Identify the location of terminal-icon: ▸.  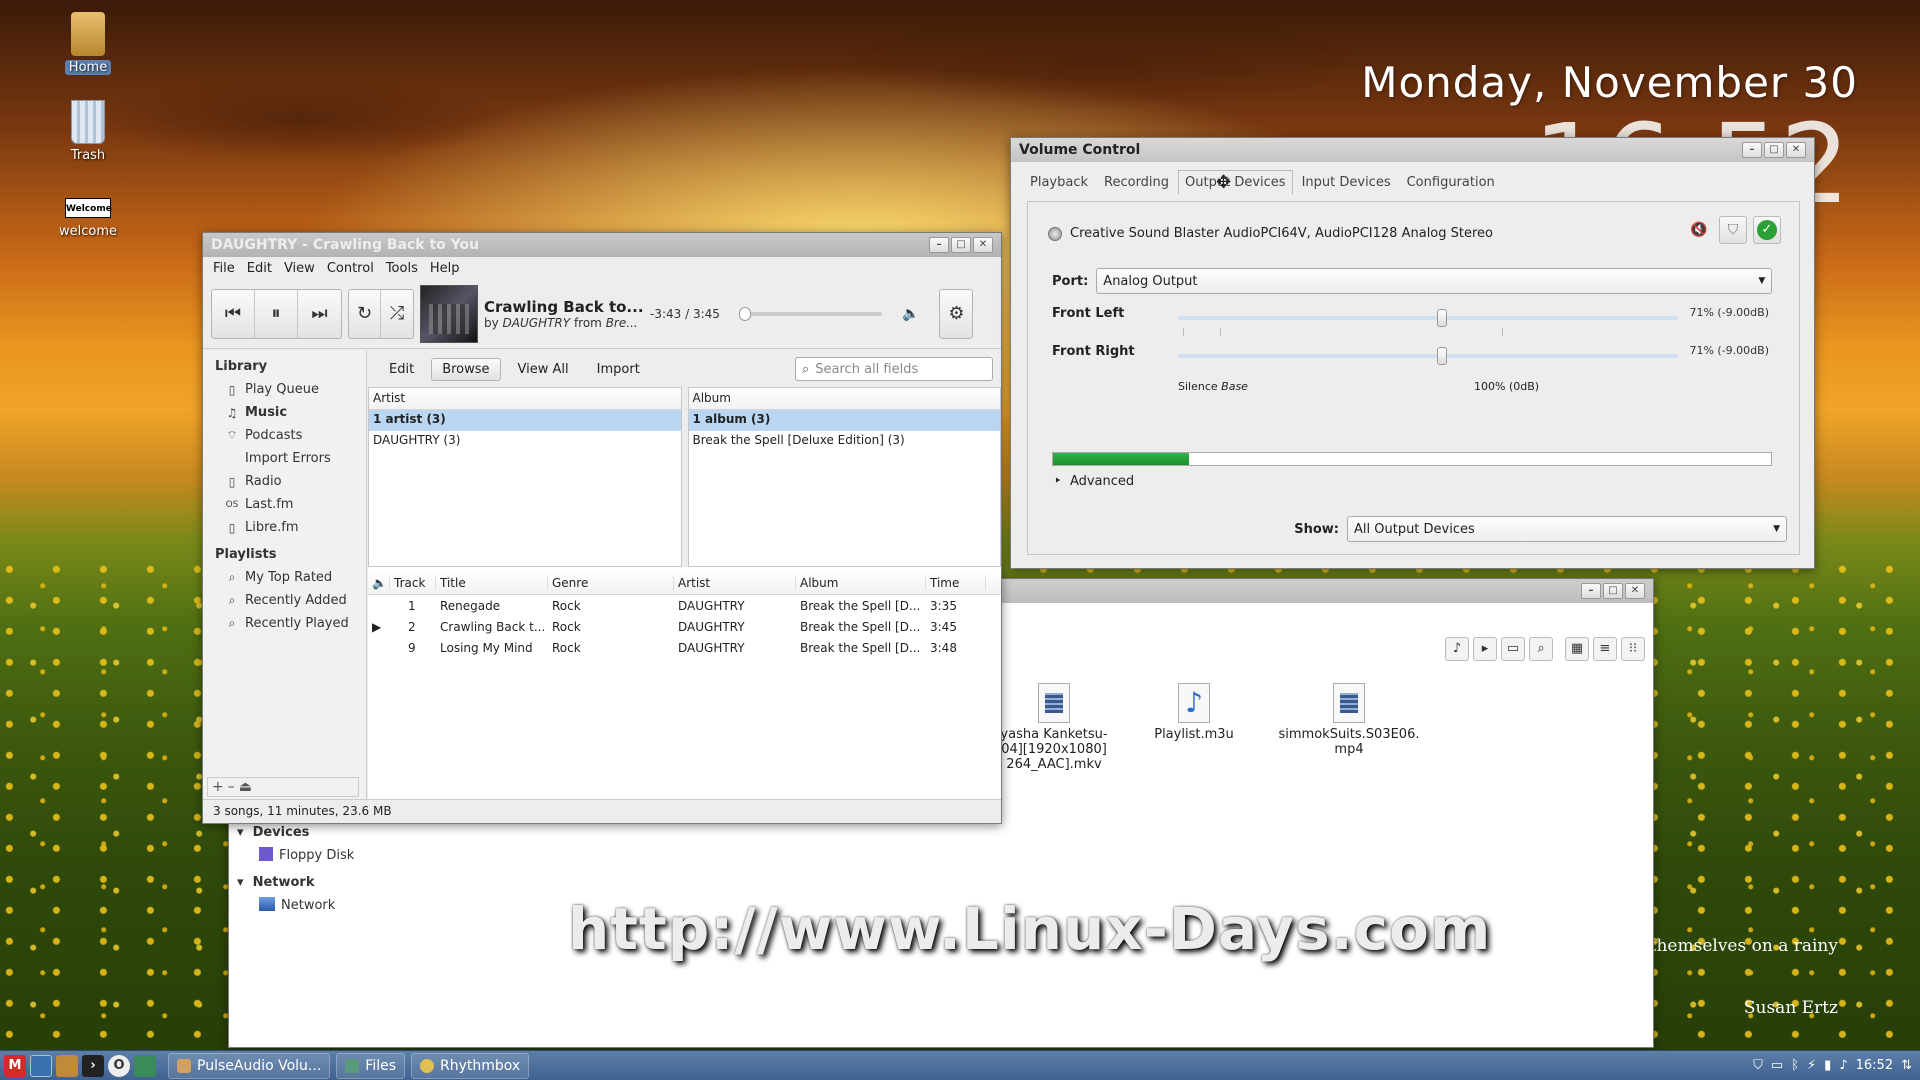
(1485, 649).